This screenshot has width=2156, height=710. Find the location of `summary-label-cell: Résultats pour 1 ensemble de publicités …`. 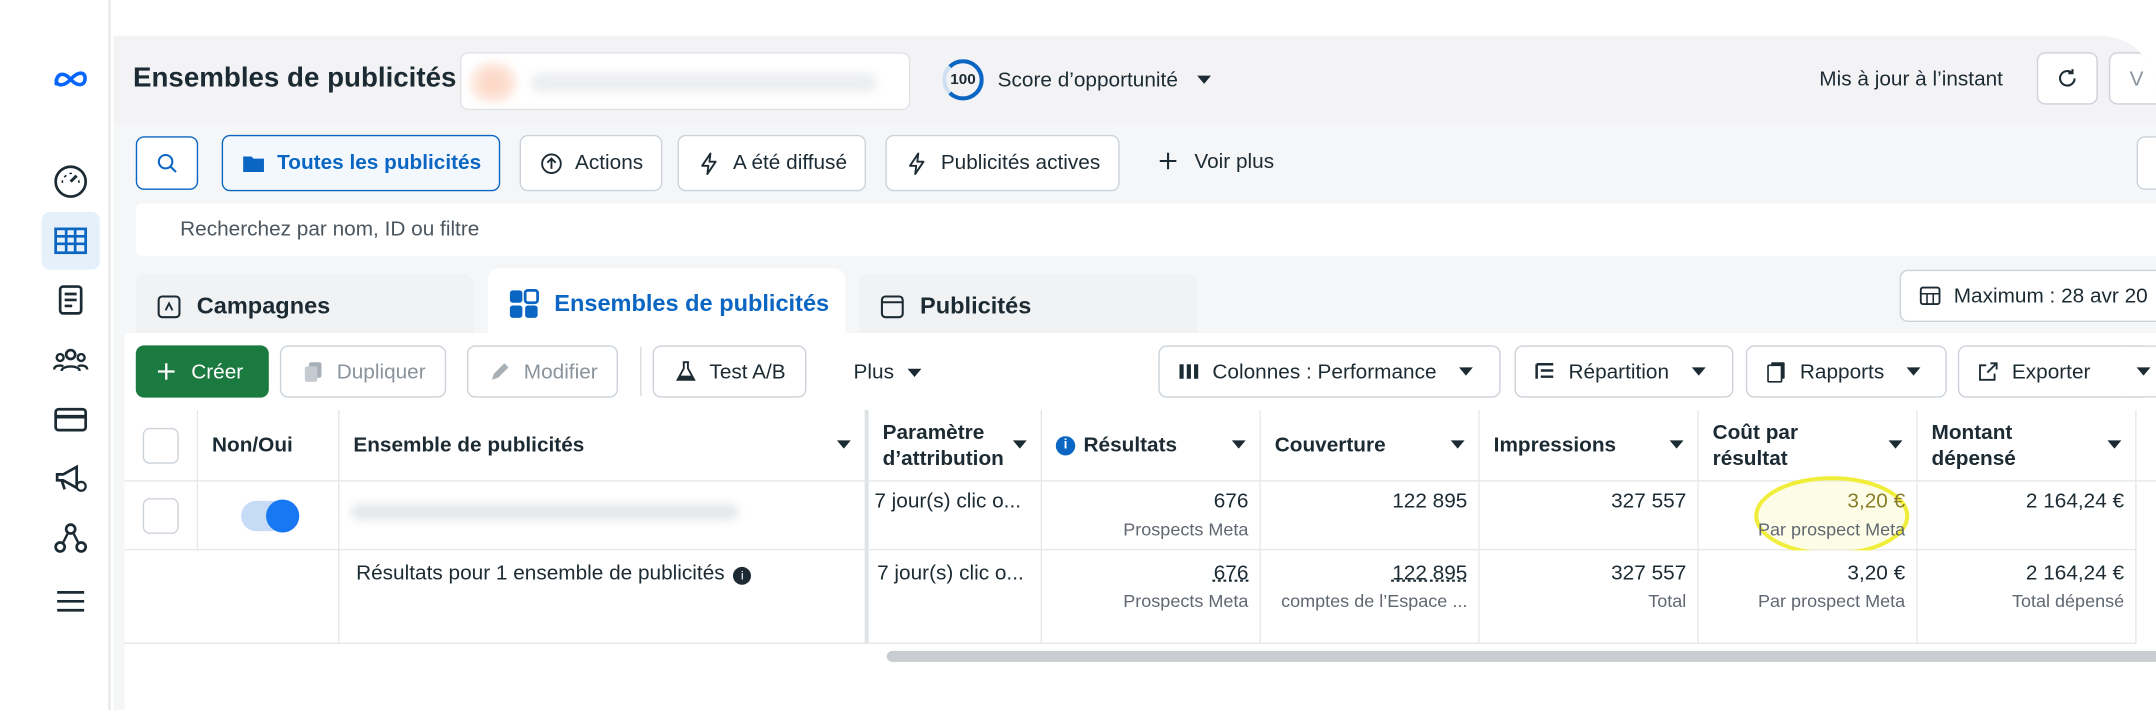

summary-label-cell: Résultats pour 1 ensemble de publicités … is located at coordinates (604, 597).